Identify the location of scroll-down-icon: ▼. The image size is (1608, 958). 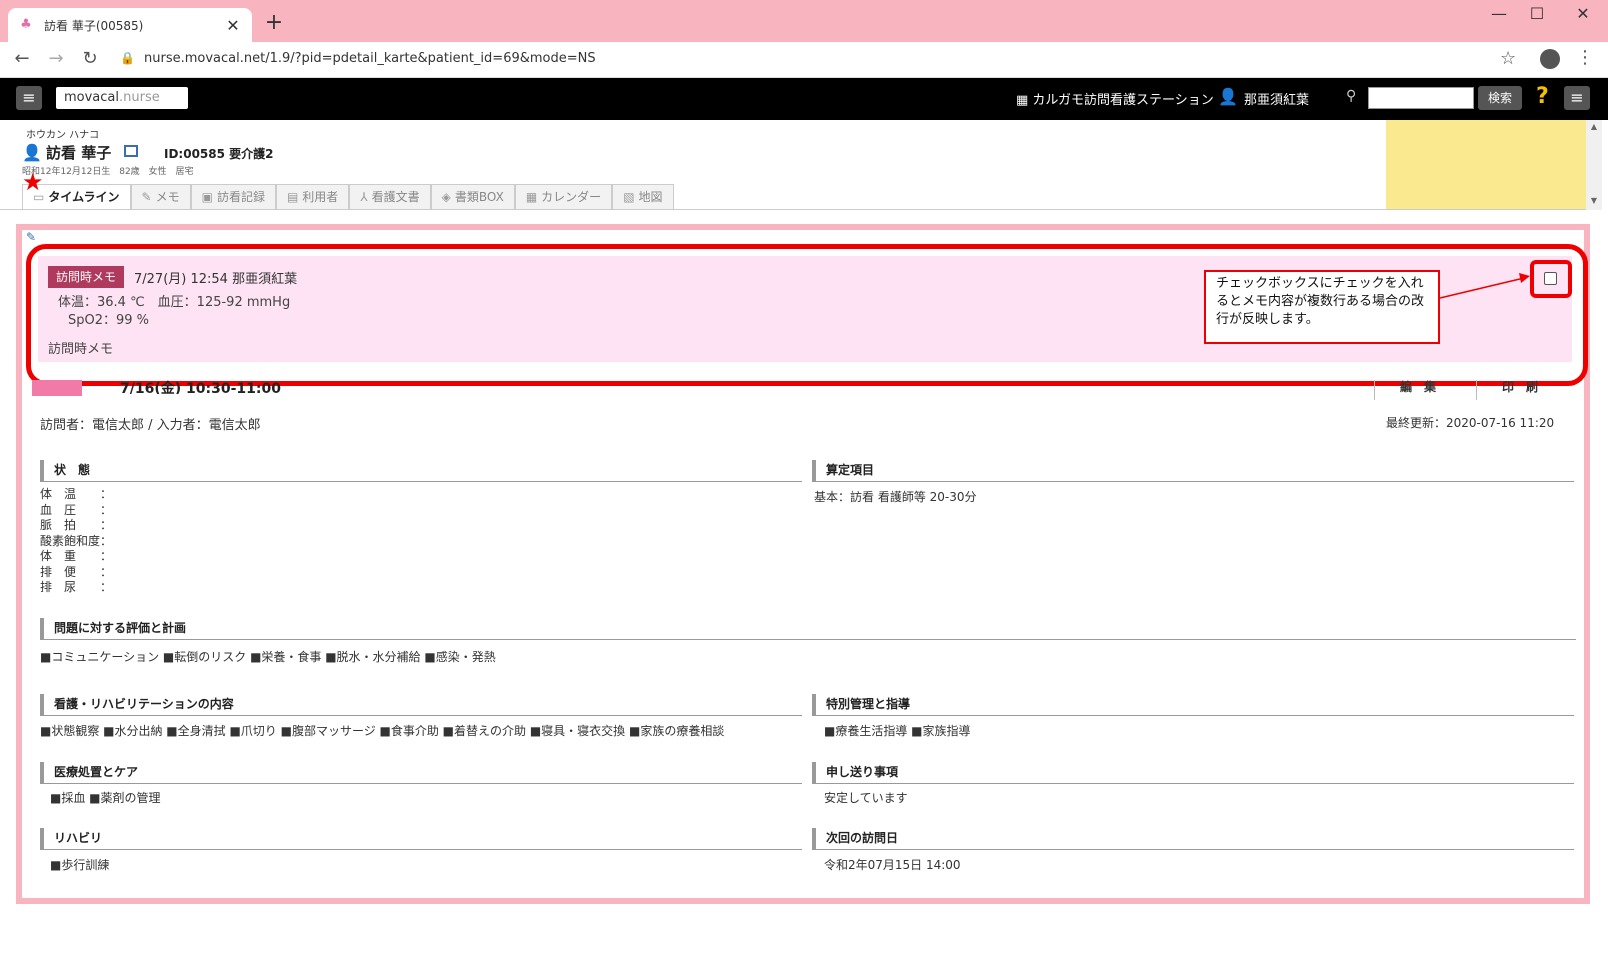
(1594, 200).